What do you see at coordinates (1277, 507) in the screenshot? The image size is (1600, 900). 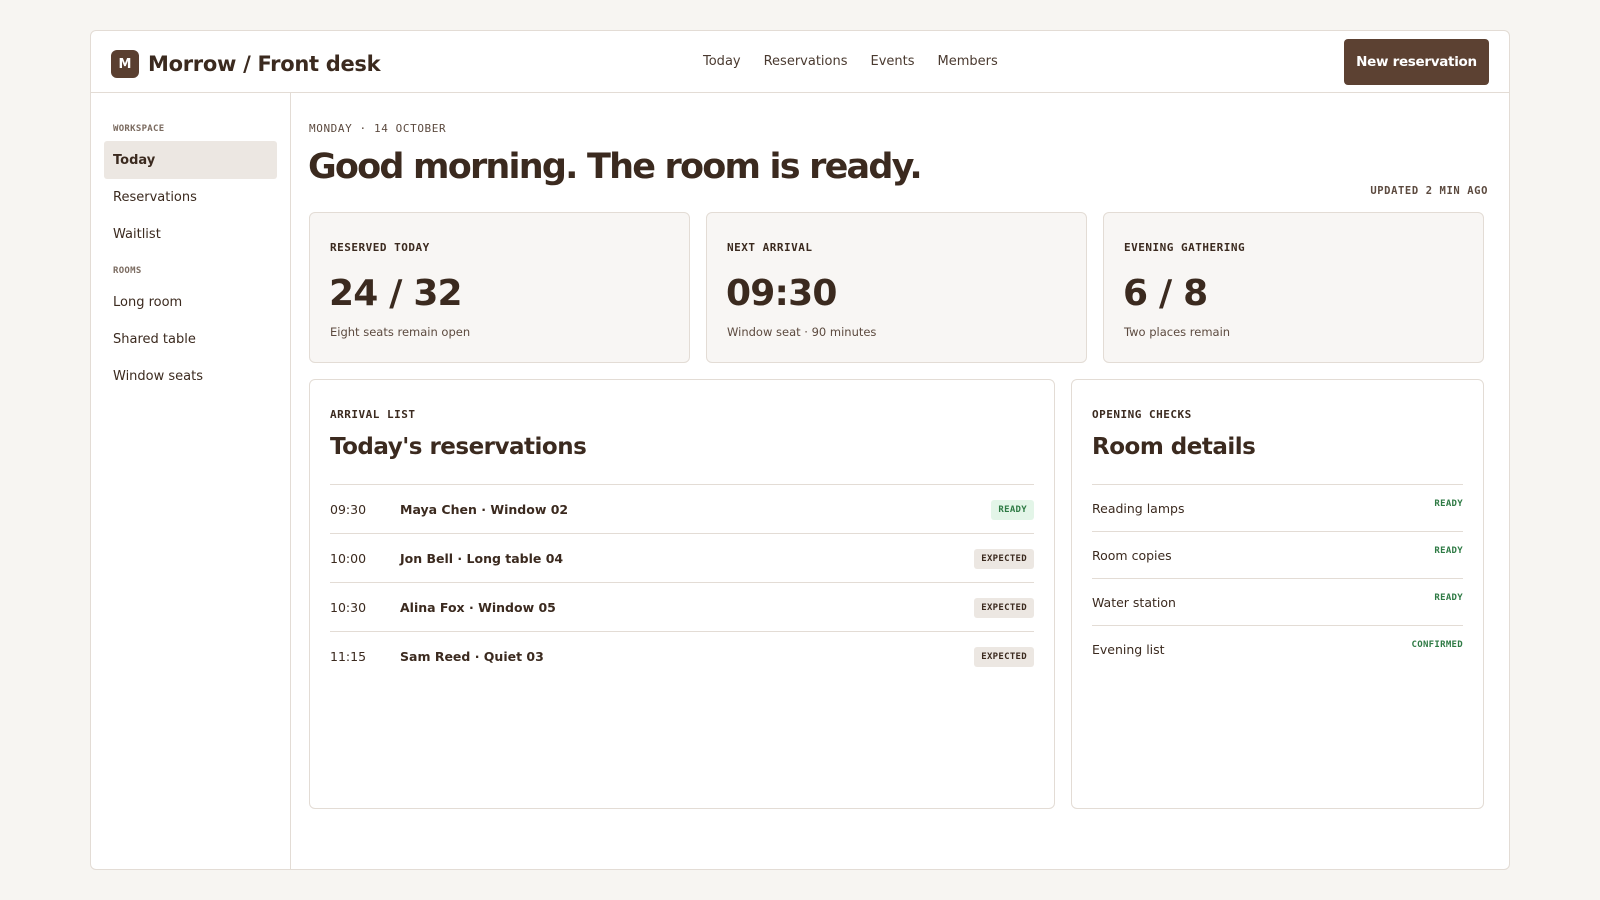 I see `check-row: Reading lamps READY` at bounding box center [1277, 507].